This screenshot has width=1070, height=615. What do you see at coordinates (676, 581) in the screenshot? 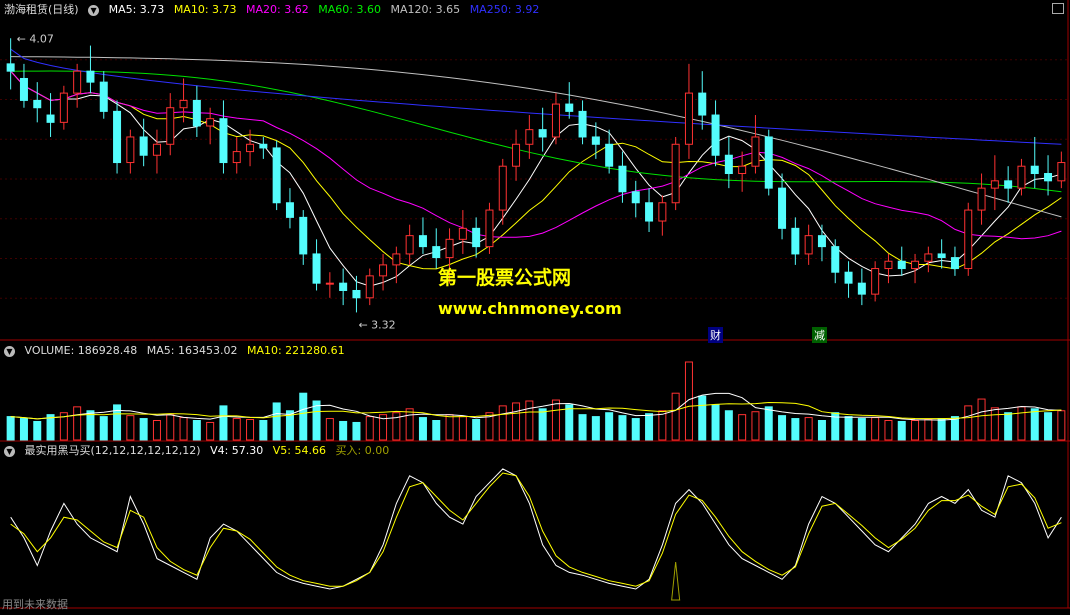
I see `buy-signal` at bounding box center [676, 581].